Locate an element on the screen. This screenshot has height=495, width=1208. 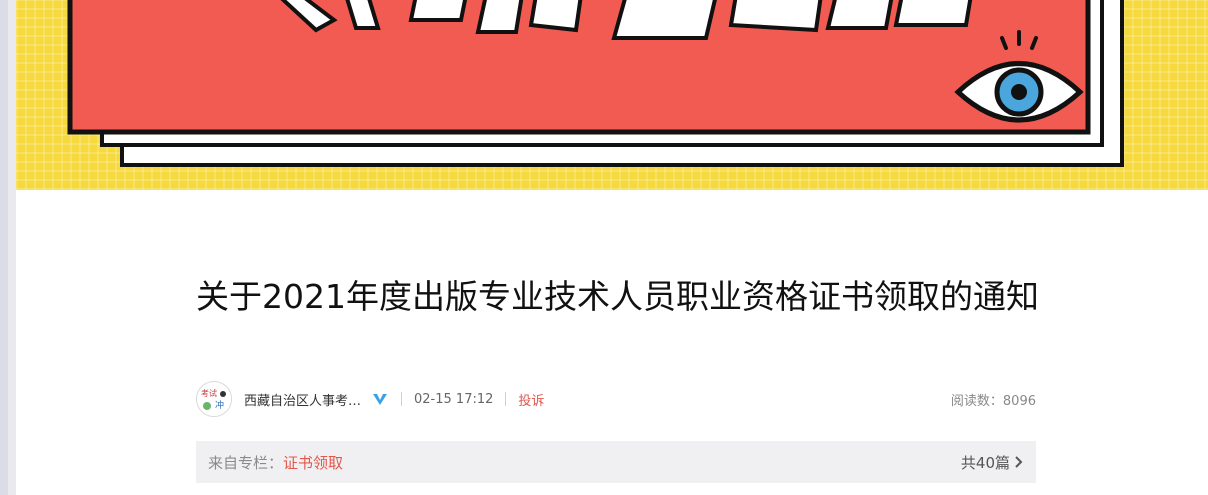
article-meta: 考试 冲 西藏自治区人事考… 02-15 17:12 投诉 阅读数：8096 is located at coordinates (616, 399).